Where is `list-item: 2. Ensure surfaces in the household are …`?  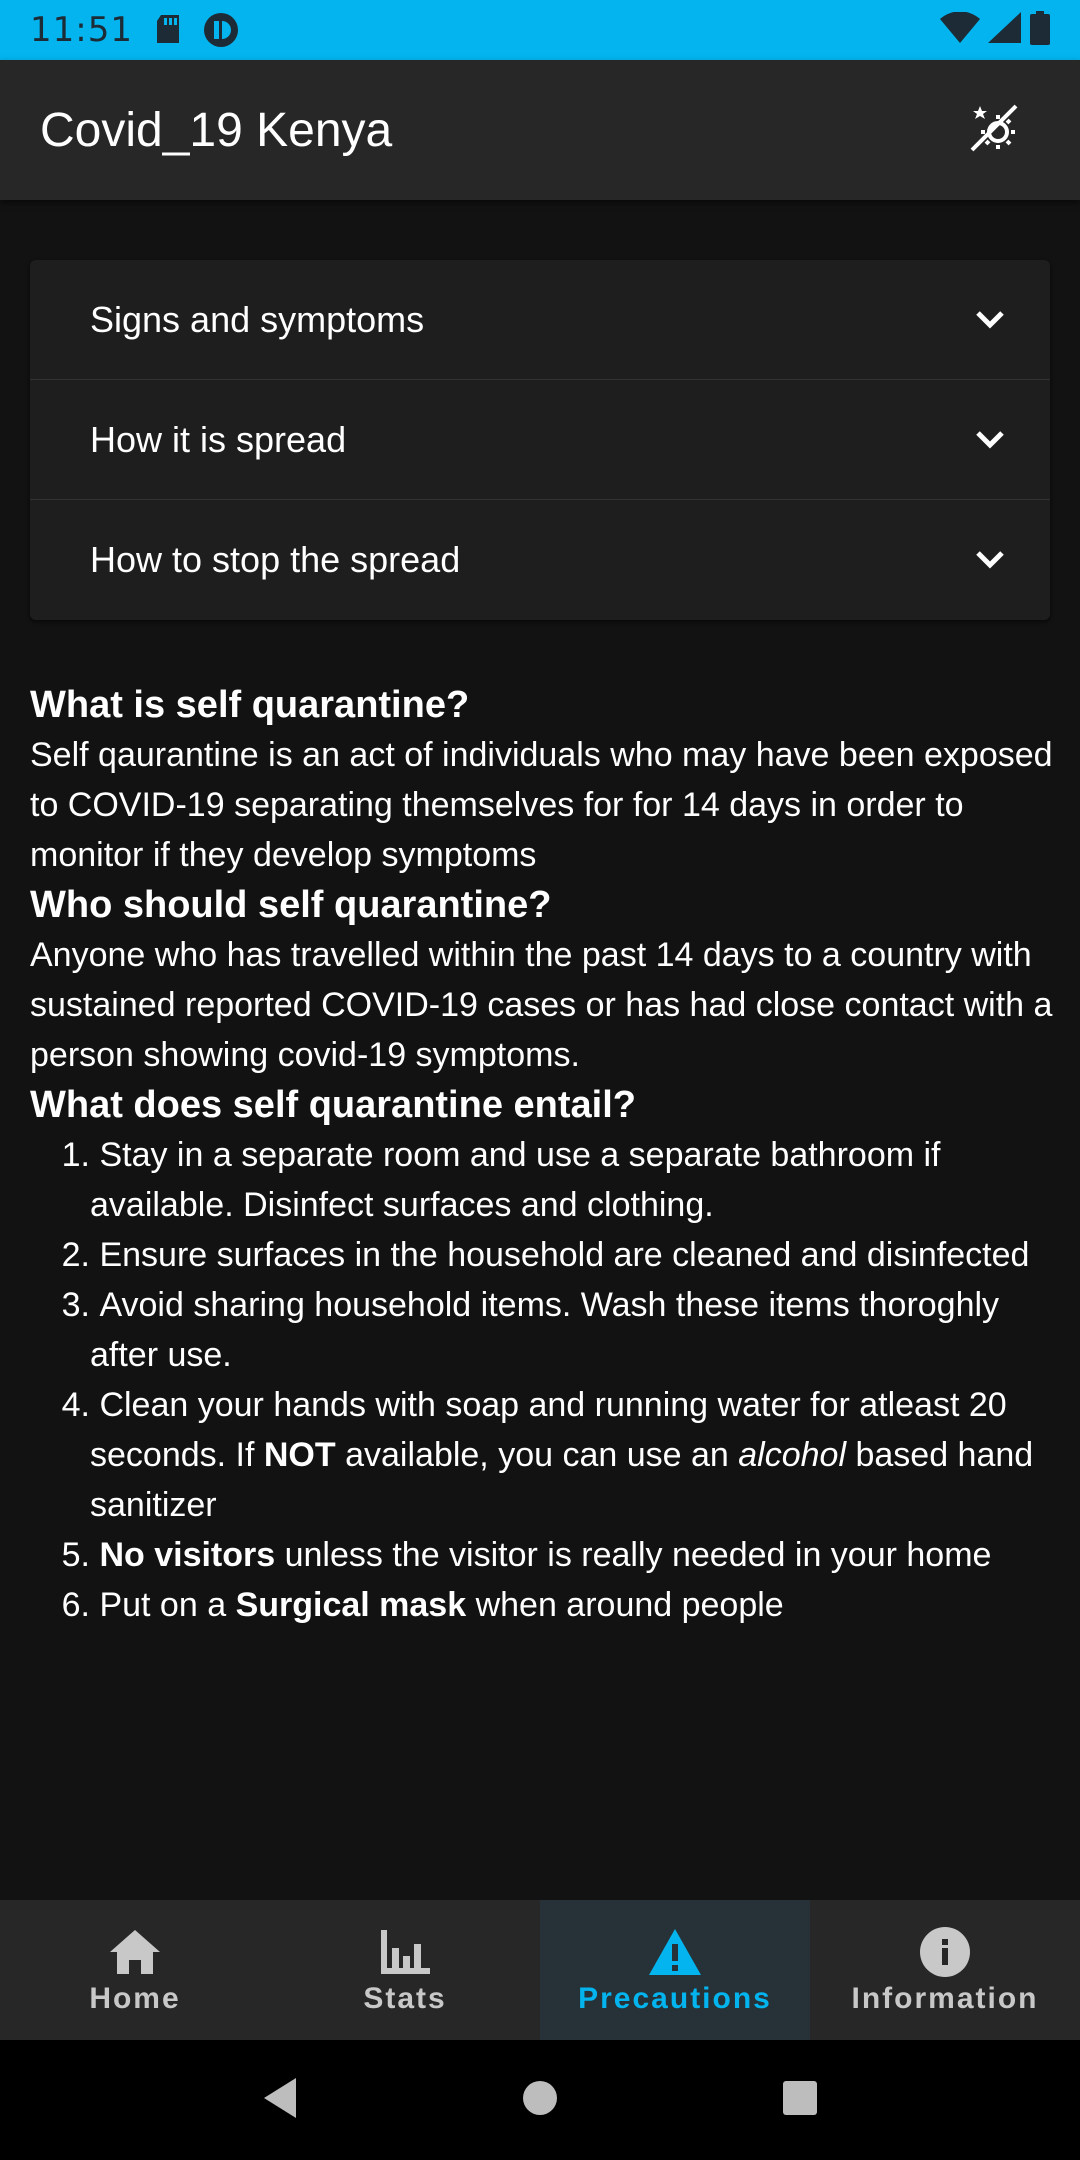
list-item: 2. Ensure surfaces in the household are … is located at coordinates (545, 1255).